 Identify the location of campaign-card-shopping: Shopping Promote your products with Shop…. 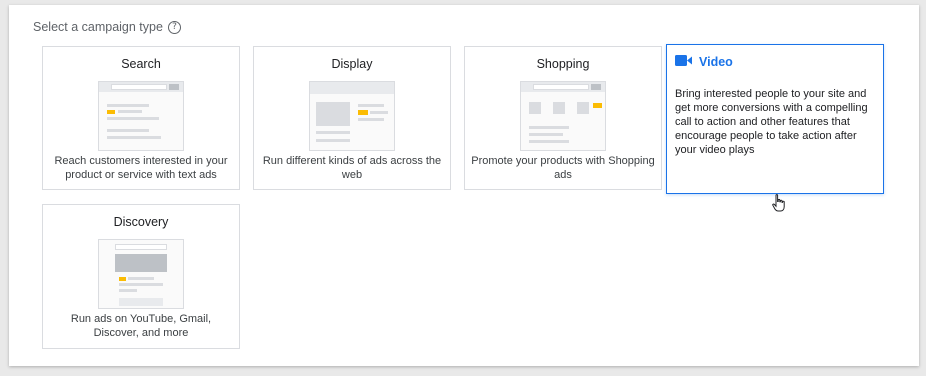
(563, 118).